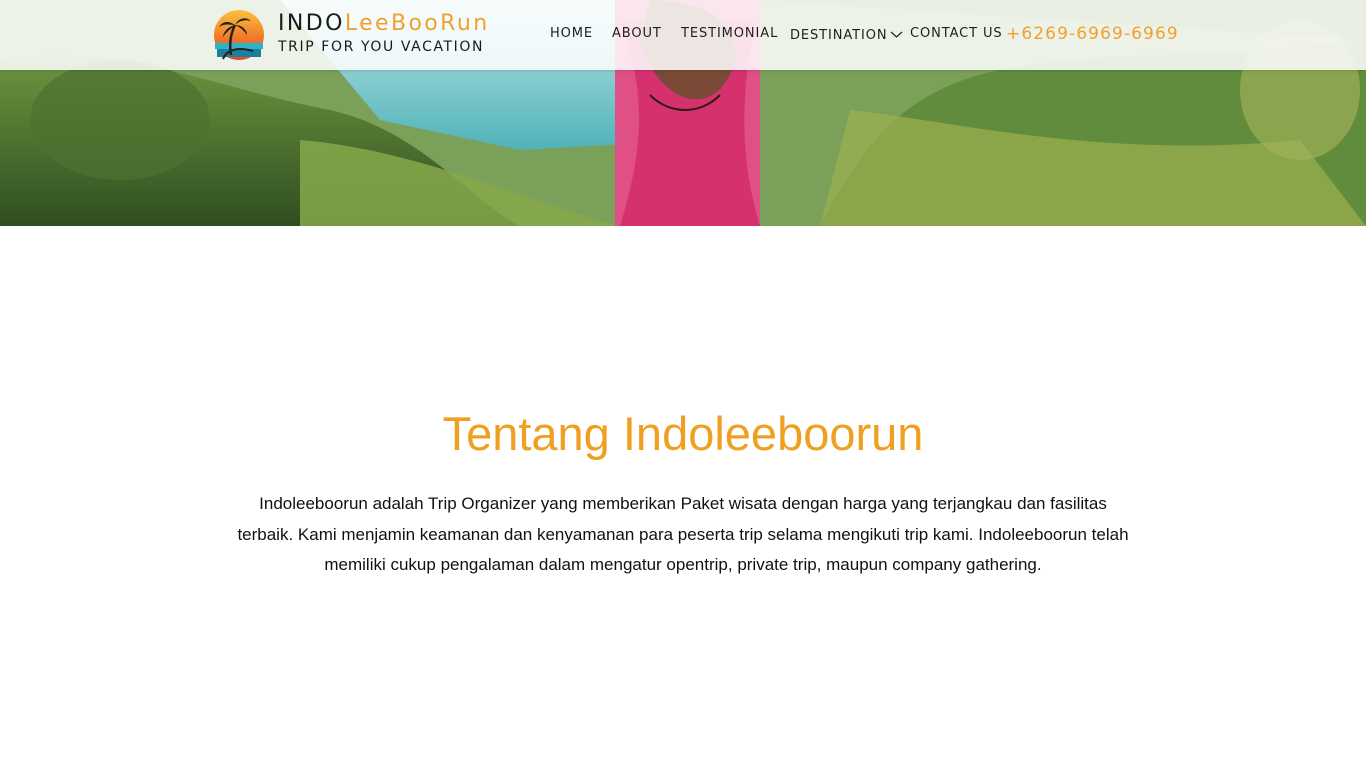 This screenshot has width=1366, height=768. I want to click on nav-about-link: ABOUT, so click(637, 35).